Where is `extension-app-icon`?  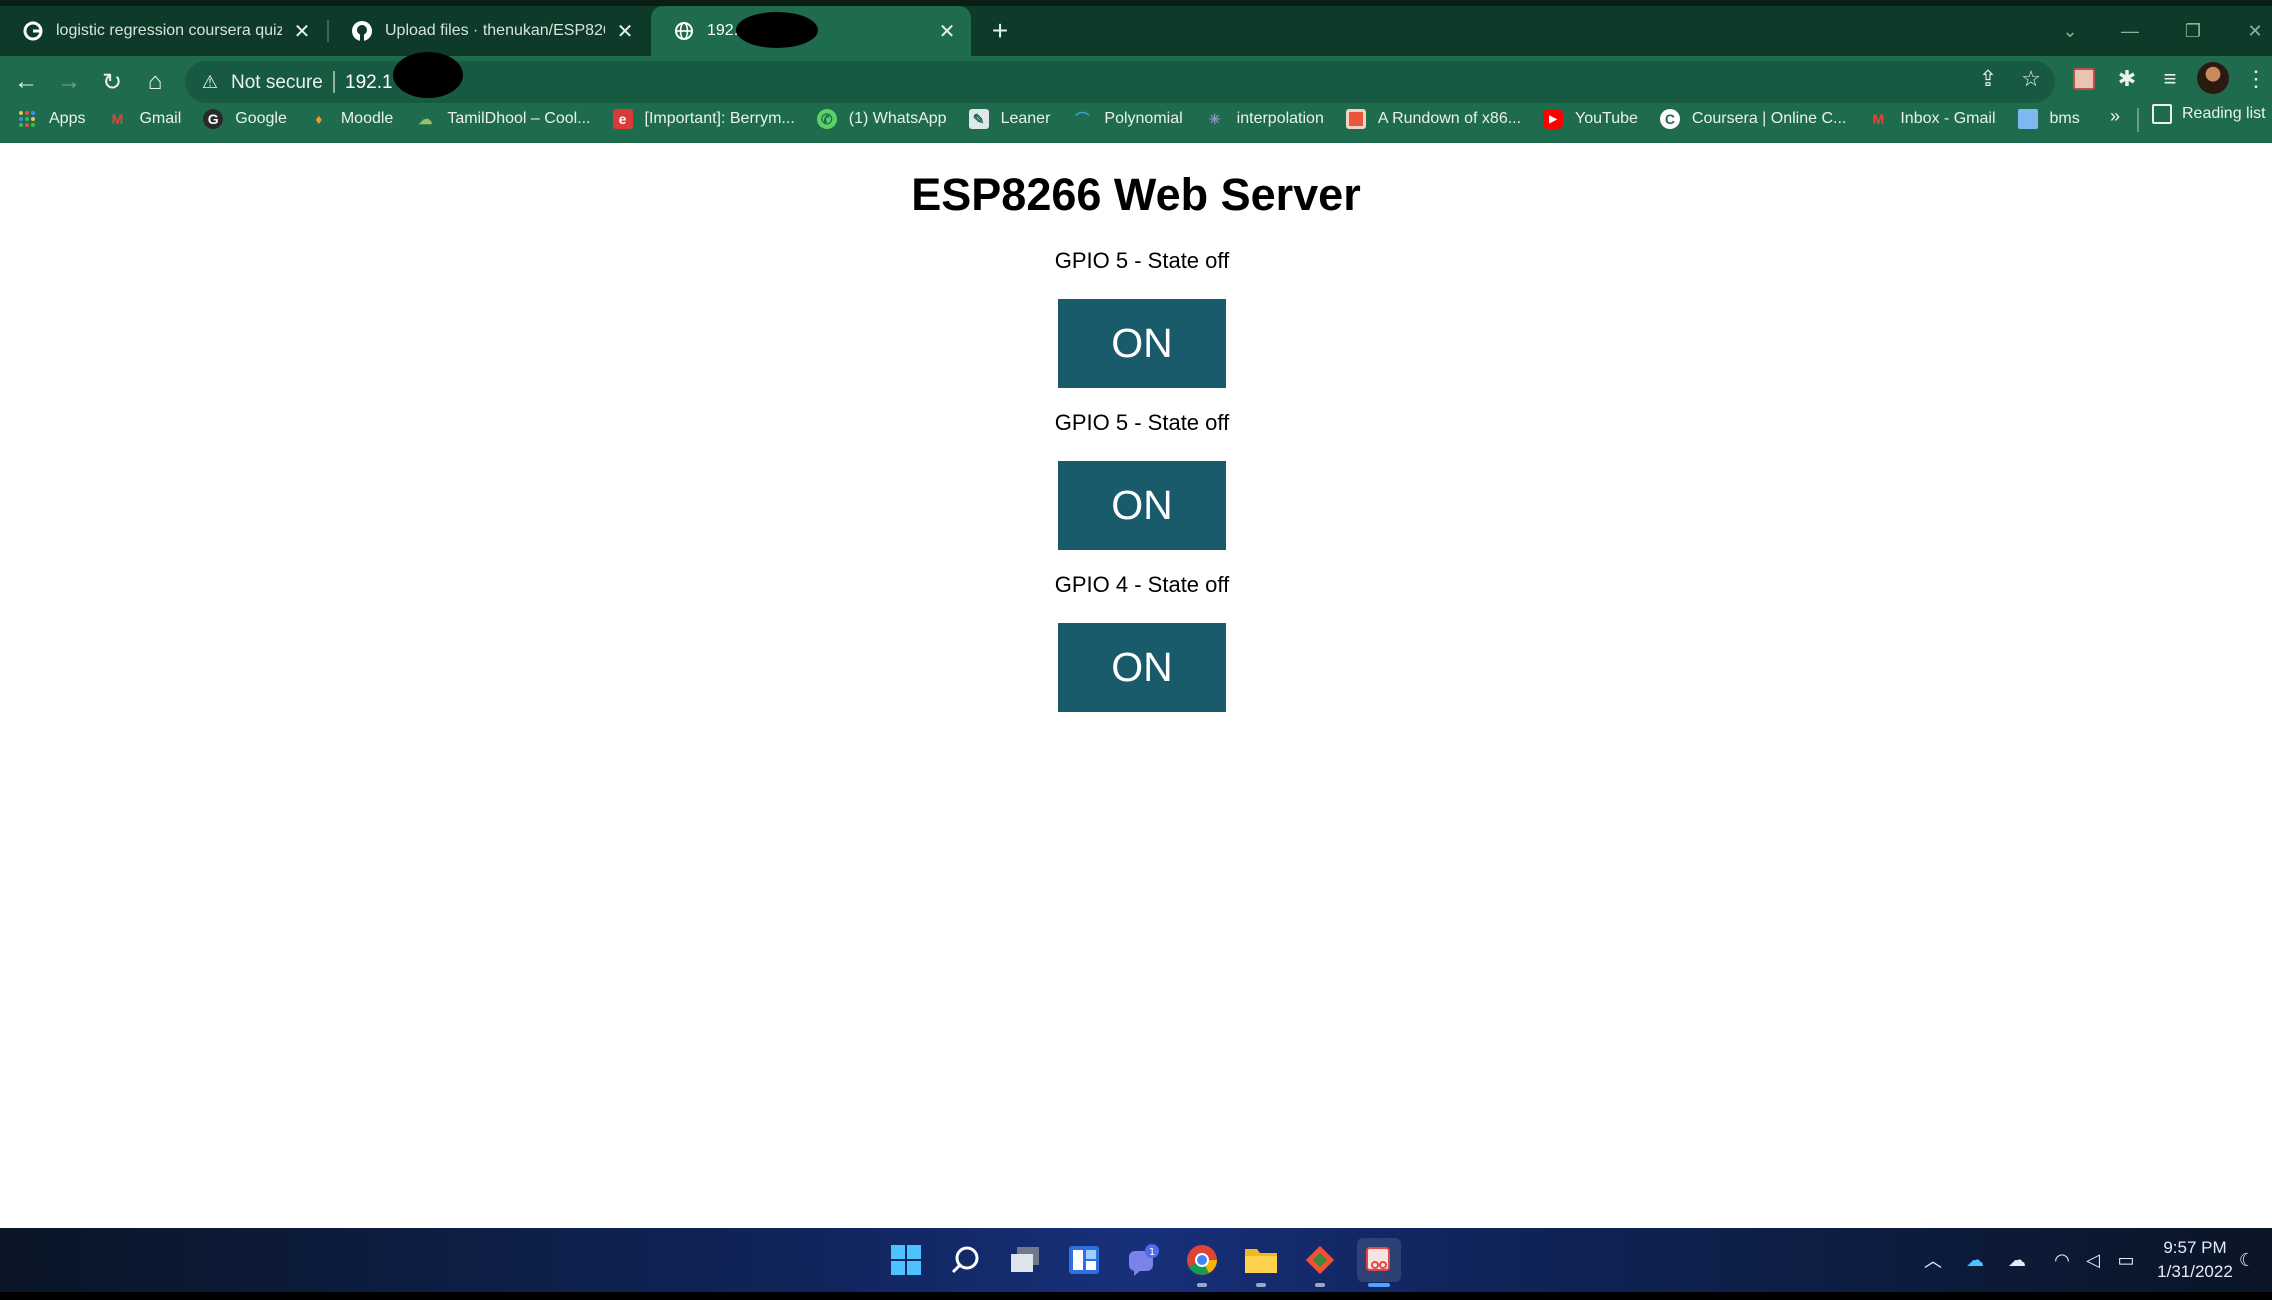
extension-app-icon is located at coordinates (2084, 79).